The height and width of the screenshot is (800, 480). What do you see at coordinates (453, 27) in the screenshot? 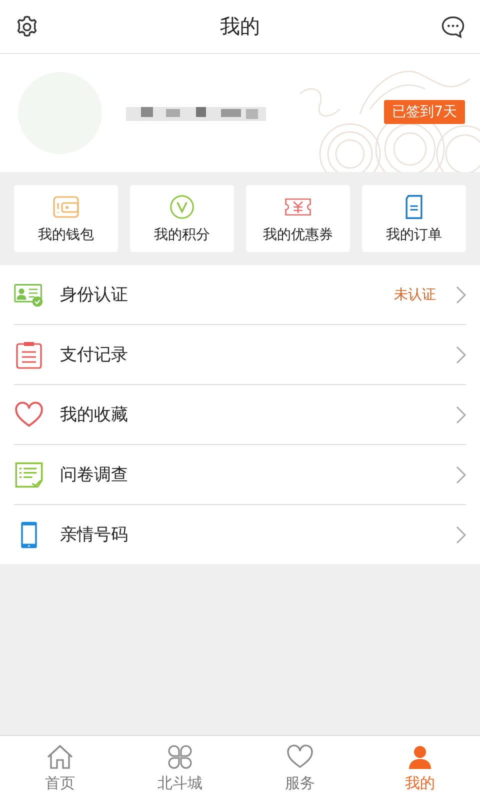
I see `chat-icon` at bounding box center [453, 27].